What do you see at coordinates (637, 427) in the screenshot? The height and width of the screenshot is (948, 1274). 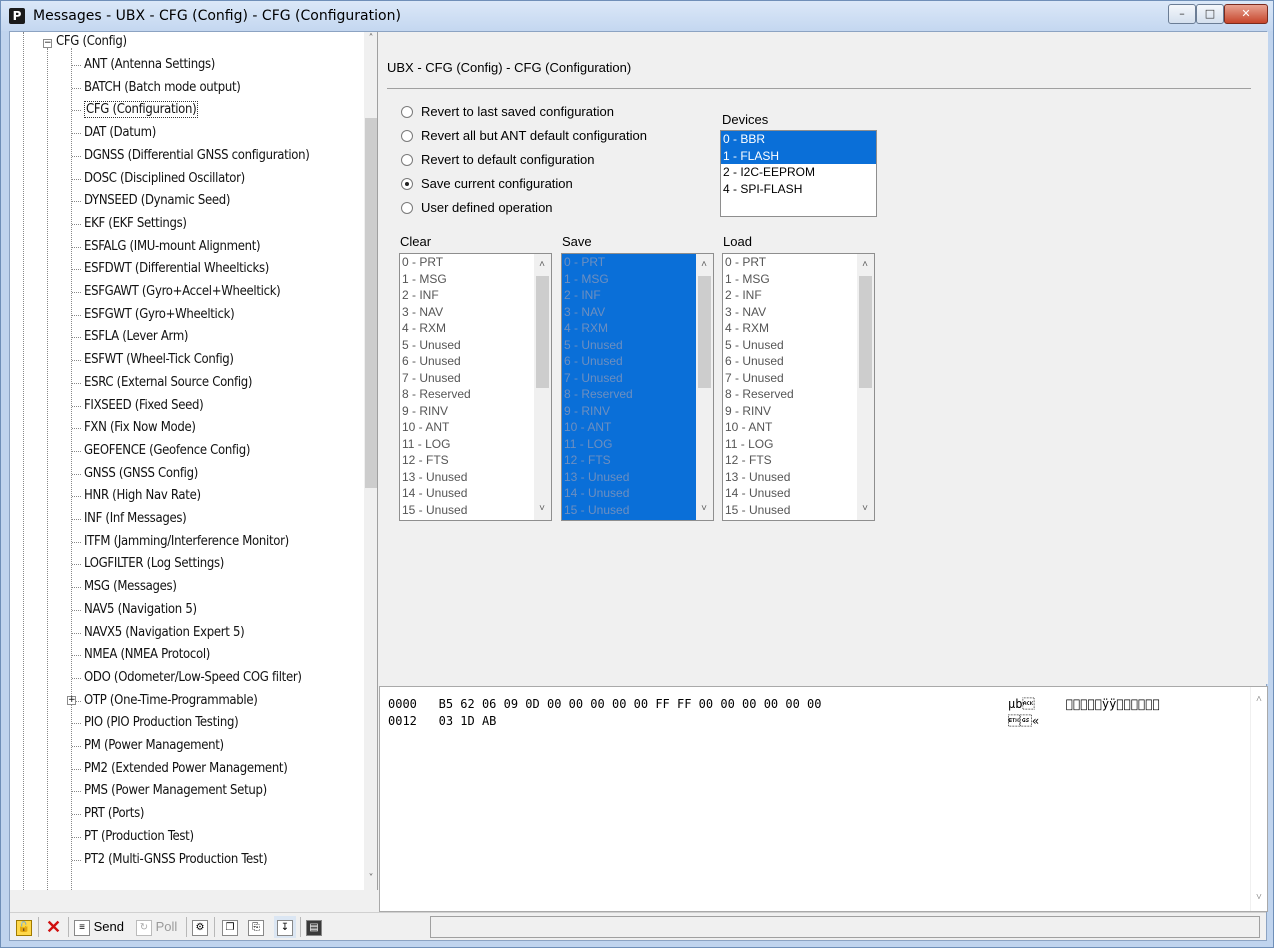 I see `save-item: 10 - ANT` at bounding box center [637, 427].